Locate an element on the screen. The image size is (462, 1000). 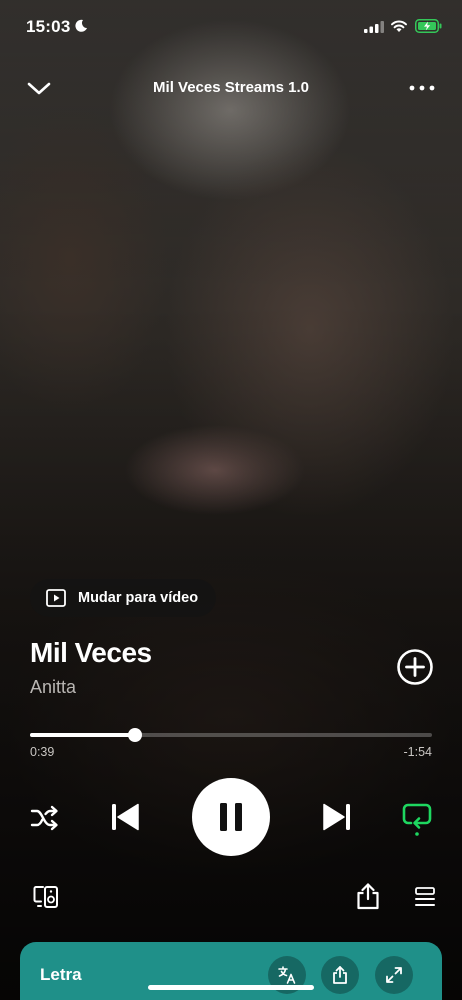
switch-to-video-label: Mudar para vídeo is located at coordinates (138, 598).